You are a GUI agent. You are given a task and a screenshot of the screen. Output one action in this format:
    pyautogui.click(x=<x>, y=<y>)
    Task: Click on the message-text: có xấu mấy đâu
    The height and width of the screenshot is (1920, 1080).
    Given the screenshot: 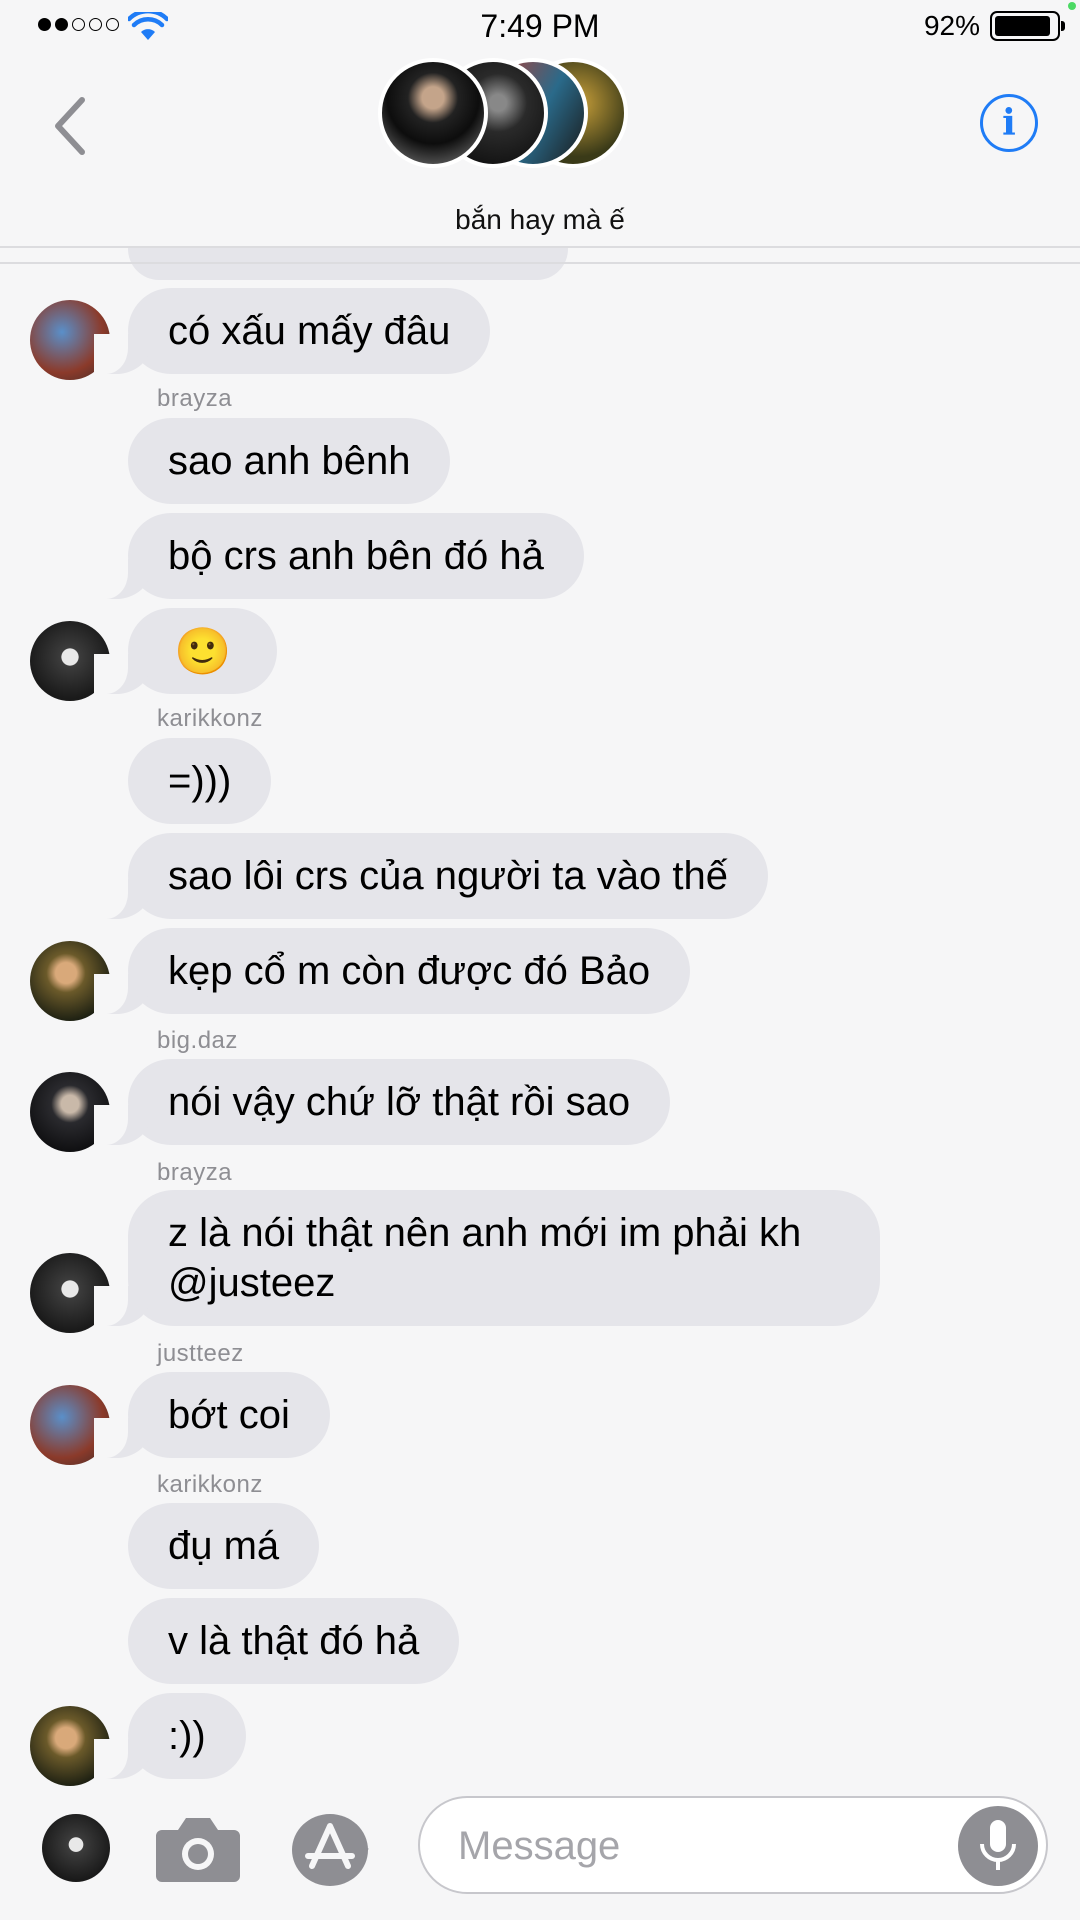 What is the action you would take?
    pyautogui.click(x=309, y=331)
    